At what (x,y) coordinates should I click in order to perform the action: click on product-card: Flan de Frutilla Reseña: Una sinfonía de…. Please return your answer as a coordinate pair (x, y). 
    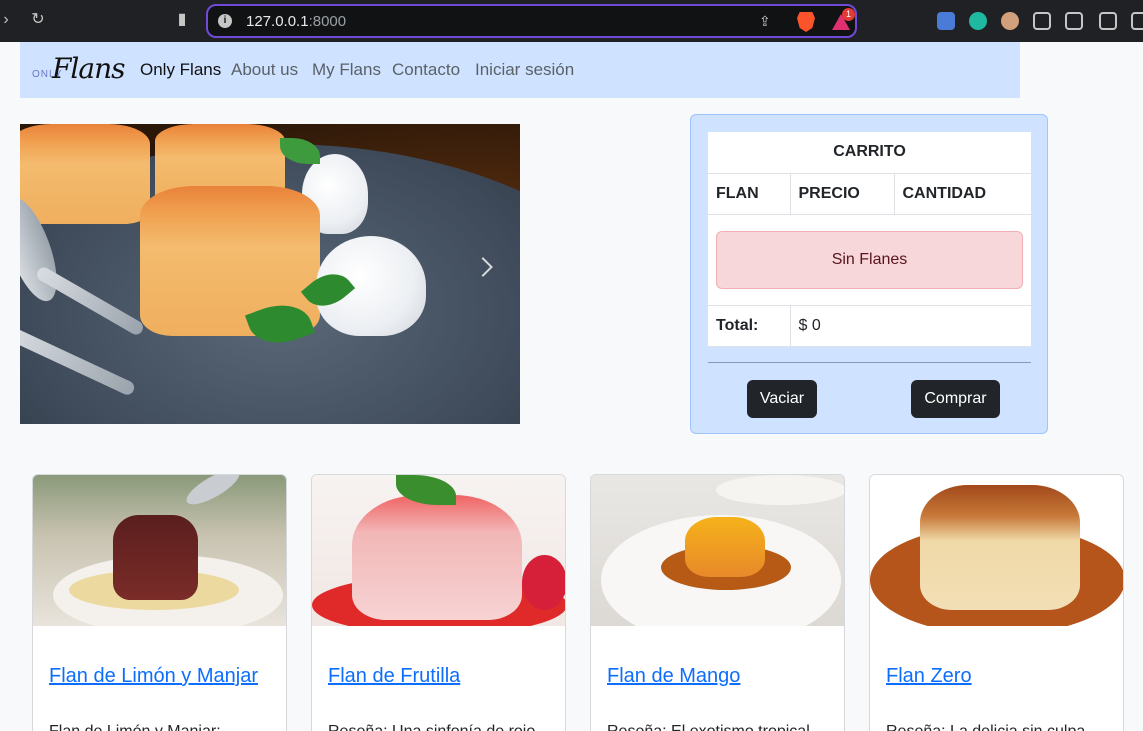
    Looking at the image, I should click on (438, 602).